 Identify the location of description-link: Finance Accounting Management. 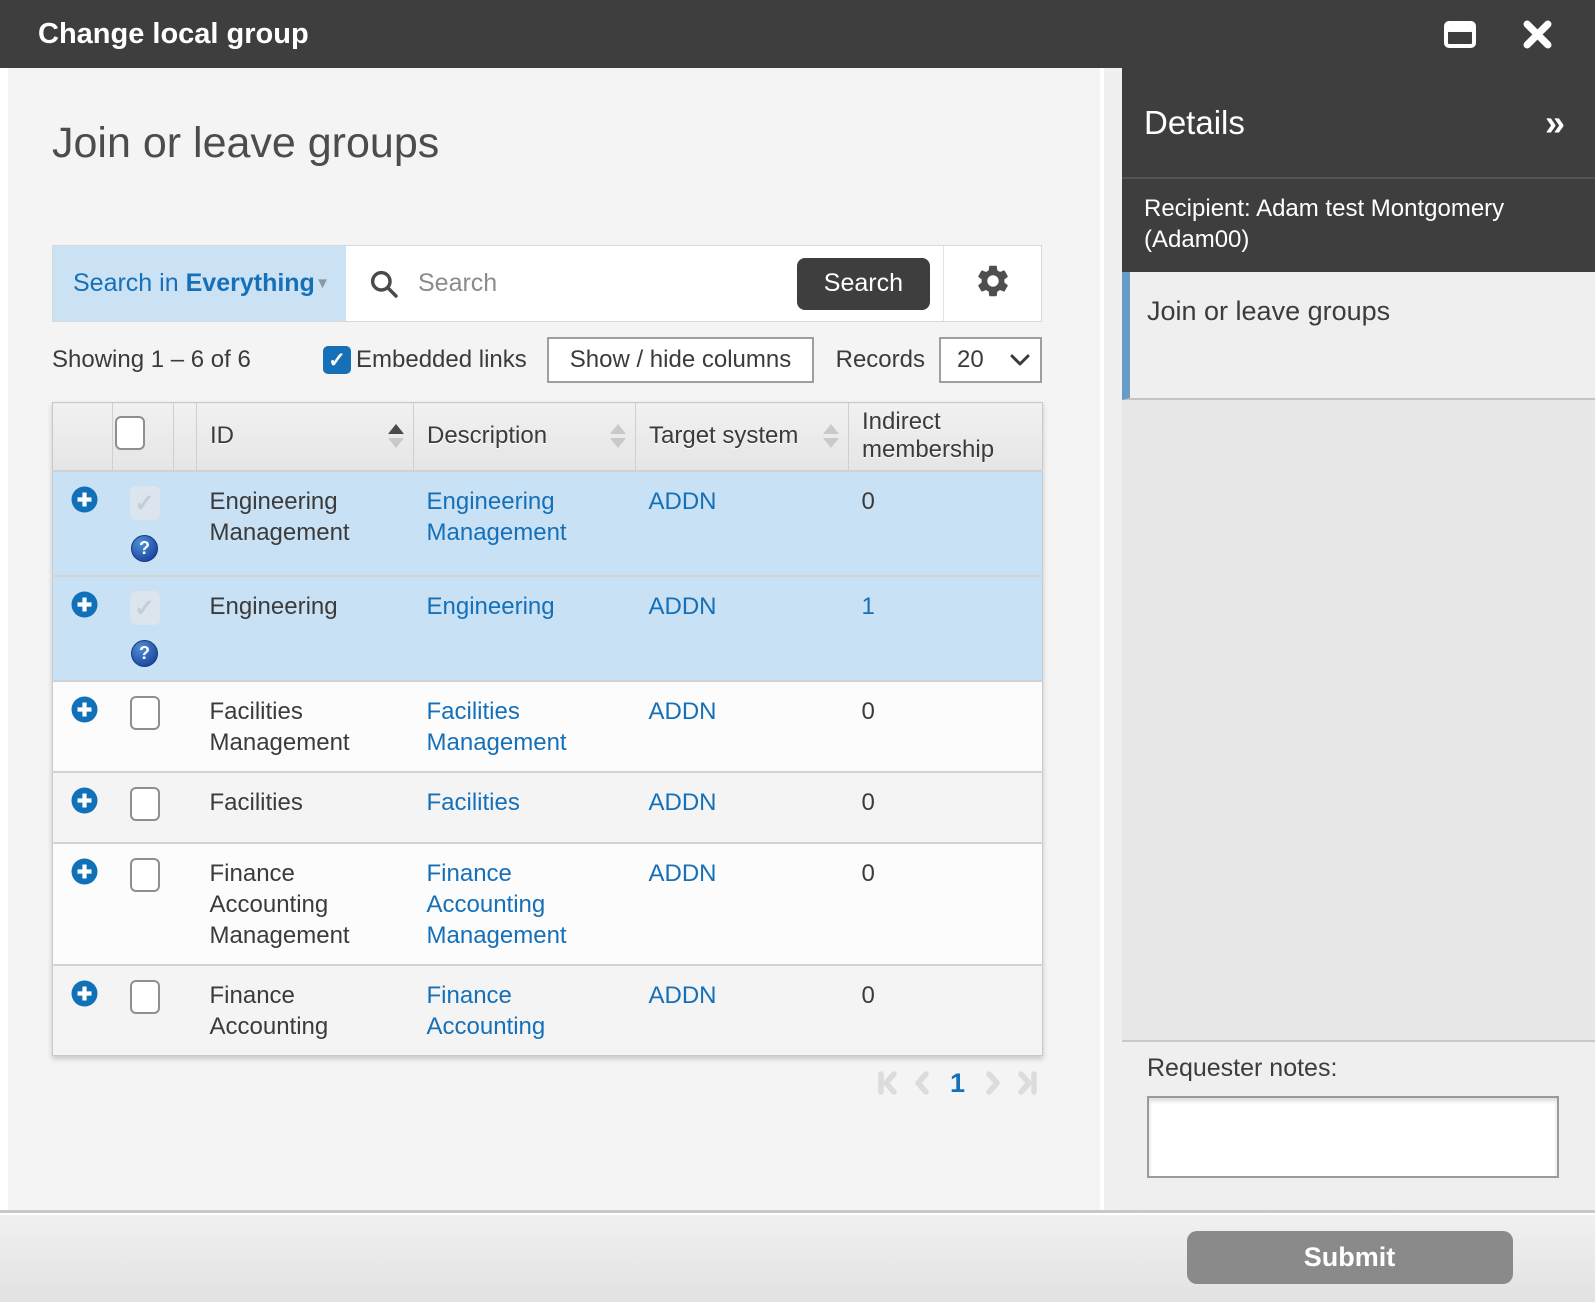
(497, 904).